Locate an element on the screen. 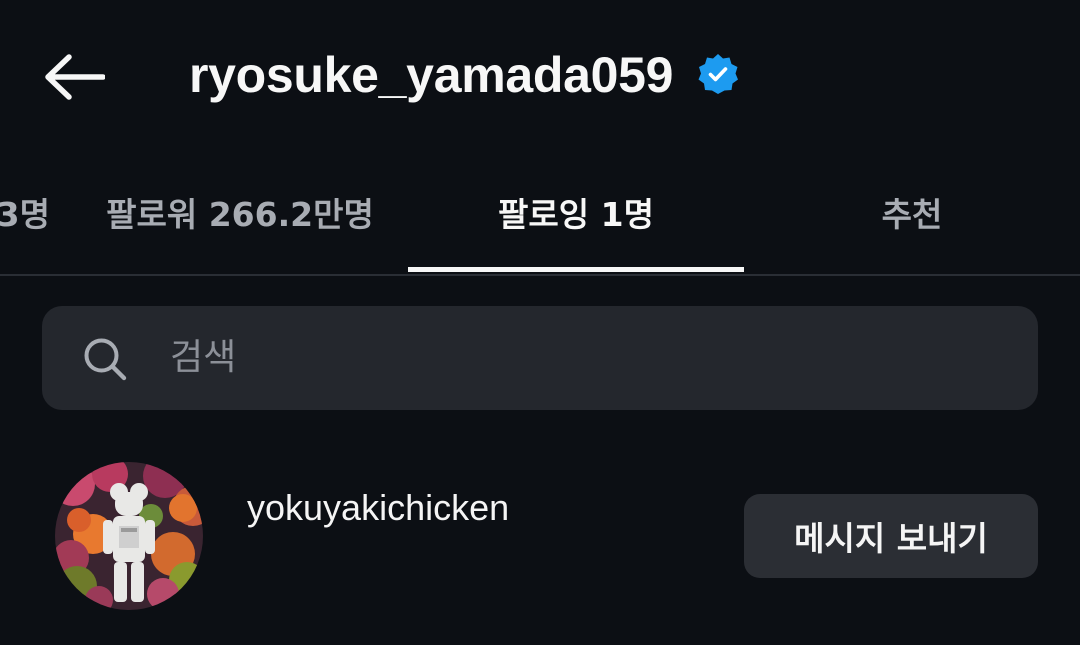 Image resolution: width=1080 pixels, height=645 pixels. tab-mutual-label: 3명 is located at coordinates (25, 214).